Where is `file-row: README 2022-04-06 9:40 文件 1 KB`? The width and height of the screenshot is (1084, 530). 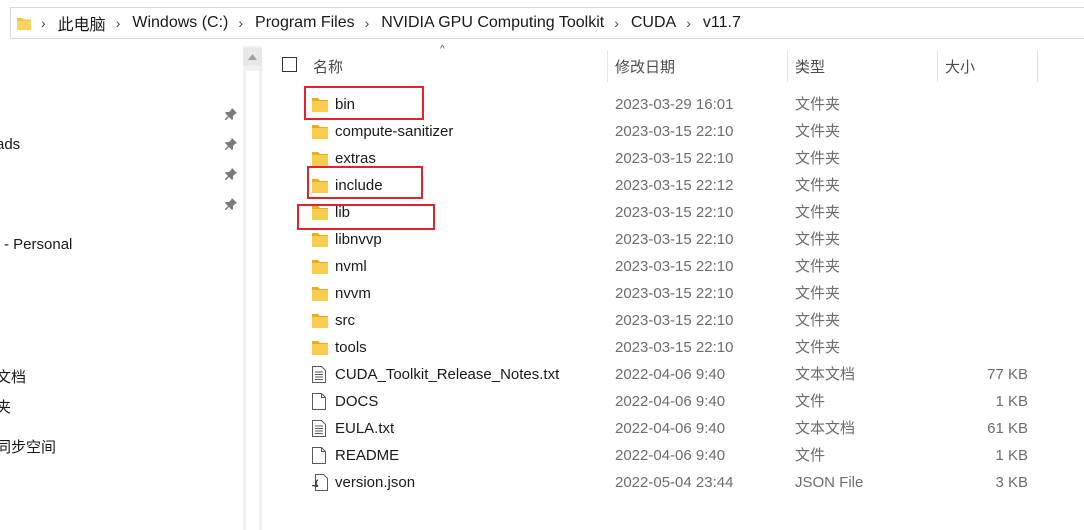
file-row: README 2022-04-06 9:40 文件 1 KB is located at coordinates (673, 455).